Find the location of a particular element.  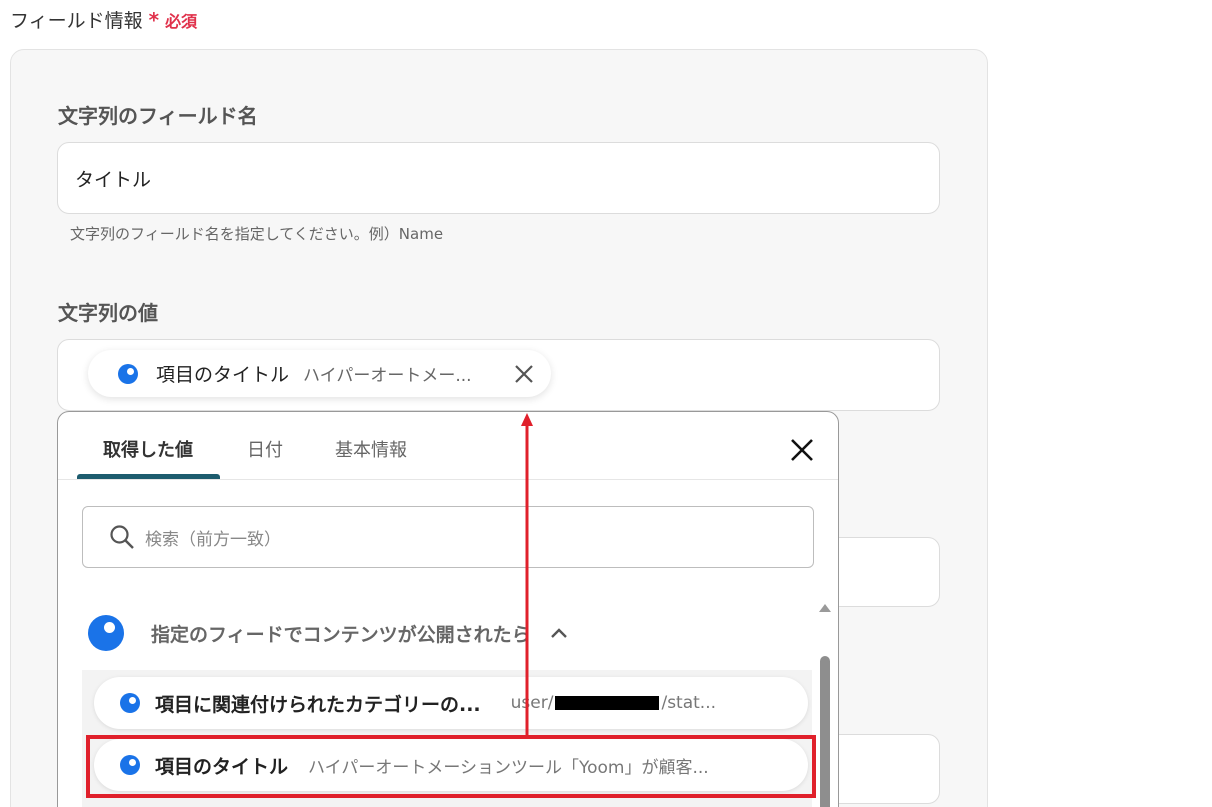

annotation-highlight-box is located at coordinates (451, 766).